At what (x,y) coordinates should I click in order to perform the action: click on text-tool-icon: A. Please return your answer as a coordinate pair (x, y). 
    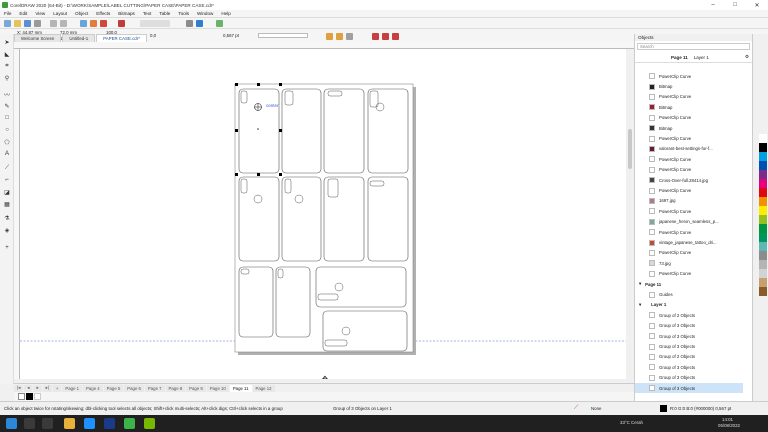
    Looking at the image, I should click on (7, 154).